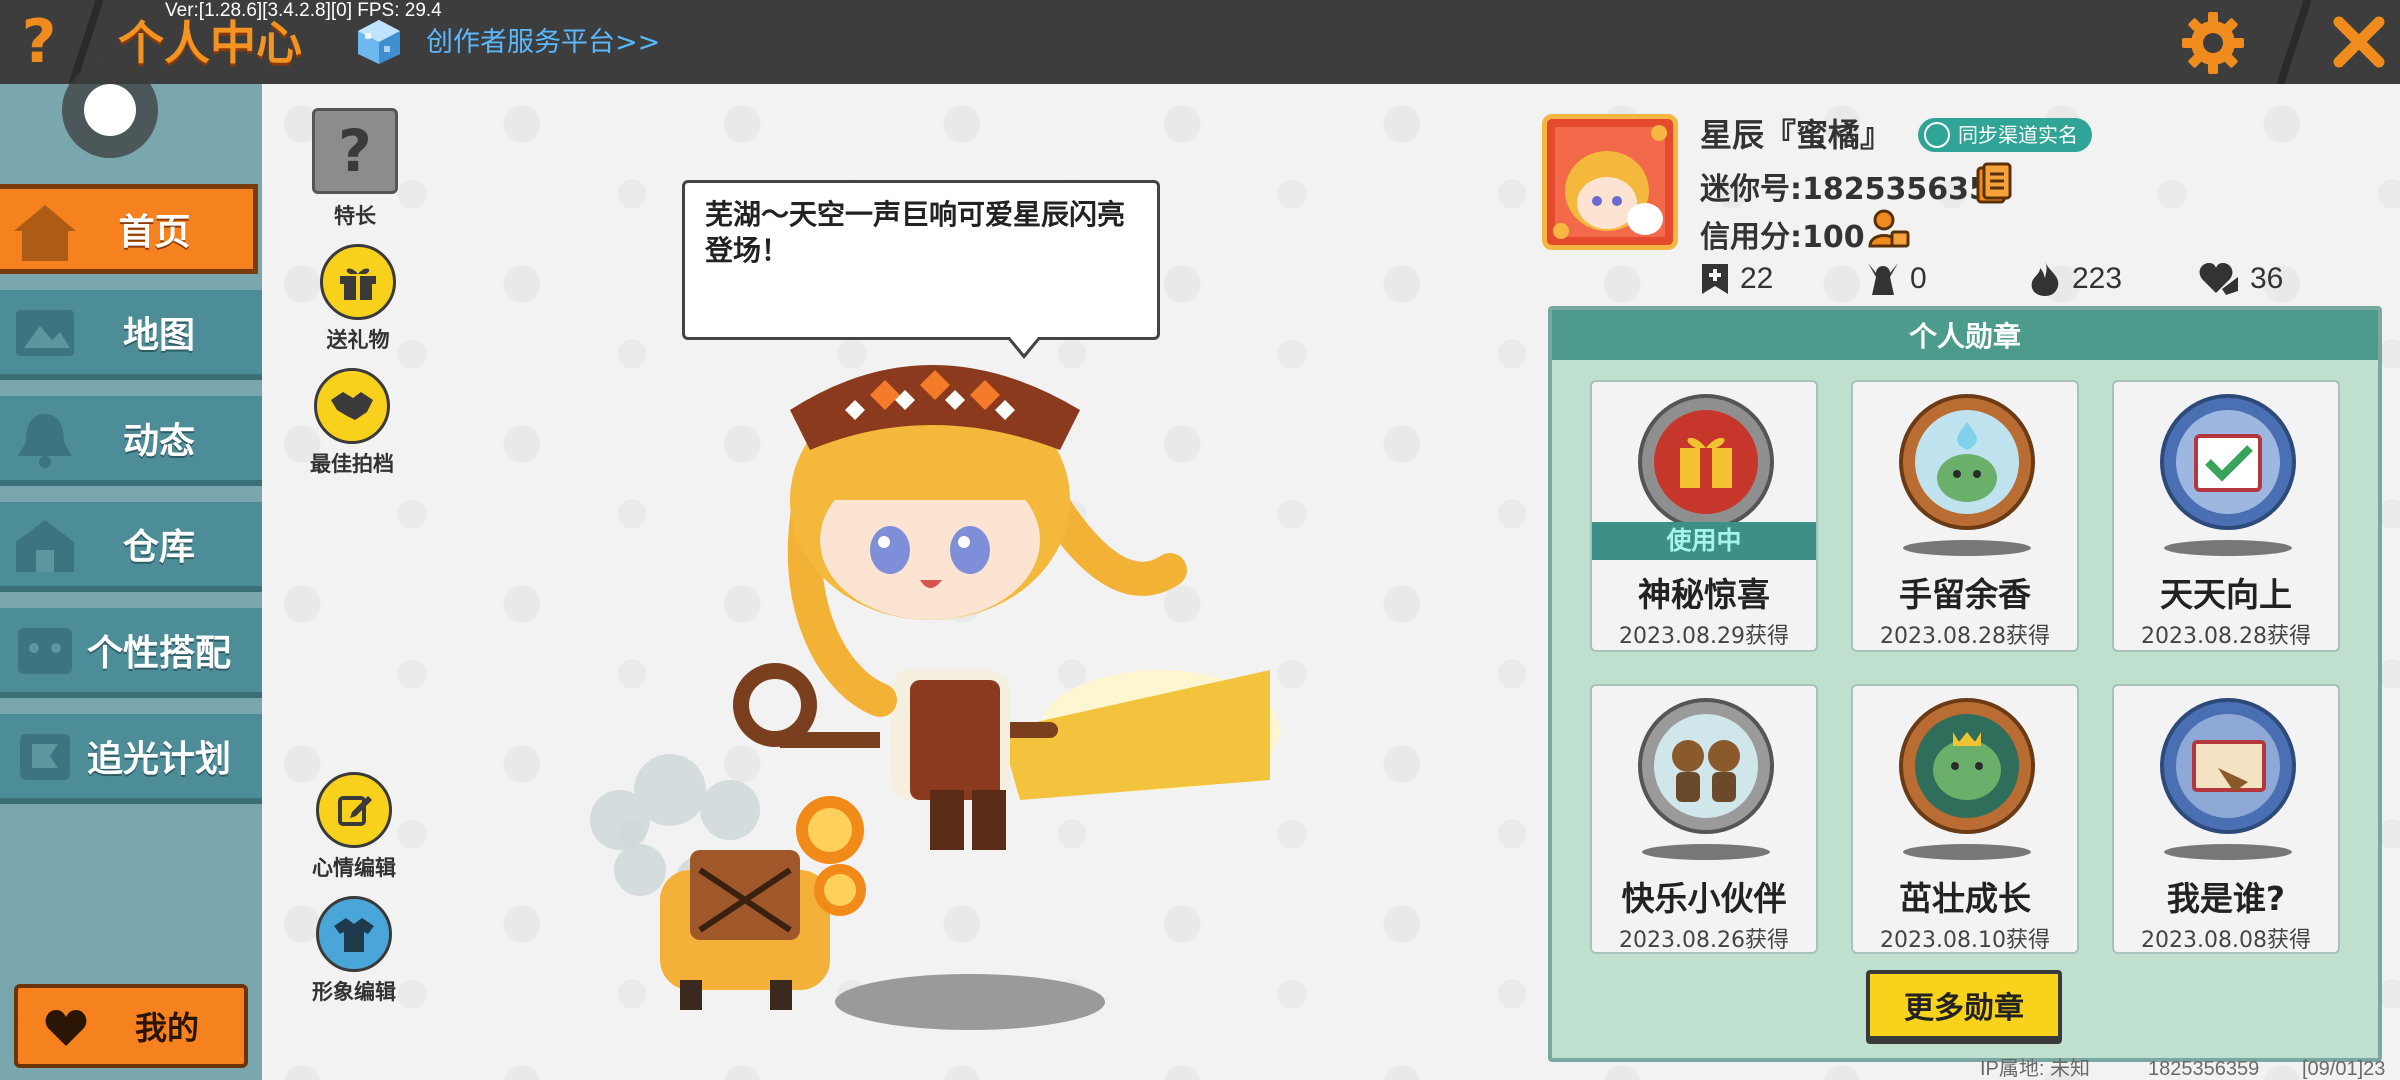 The height and width of the screenshot is (1080, 2400). What do you see at coordinates (379, 42) in the screenshot?
I see `creator-cube-icon` at bounding box center [379, 42].